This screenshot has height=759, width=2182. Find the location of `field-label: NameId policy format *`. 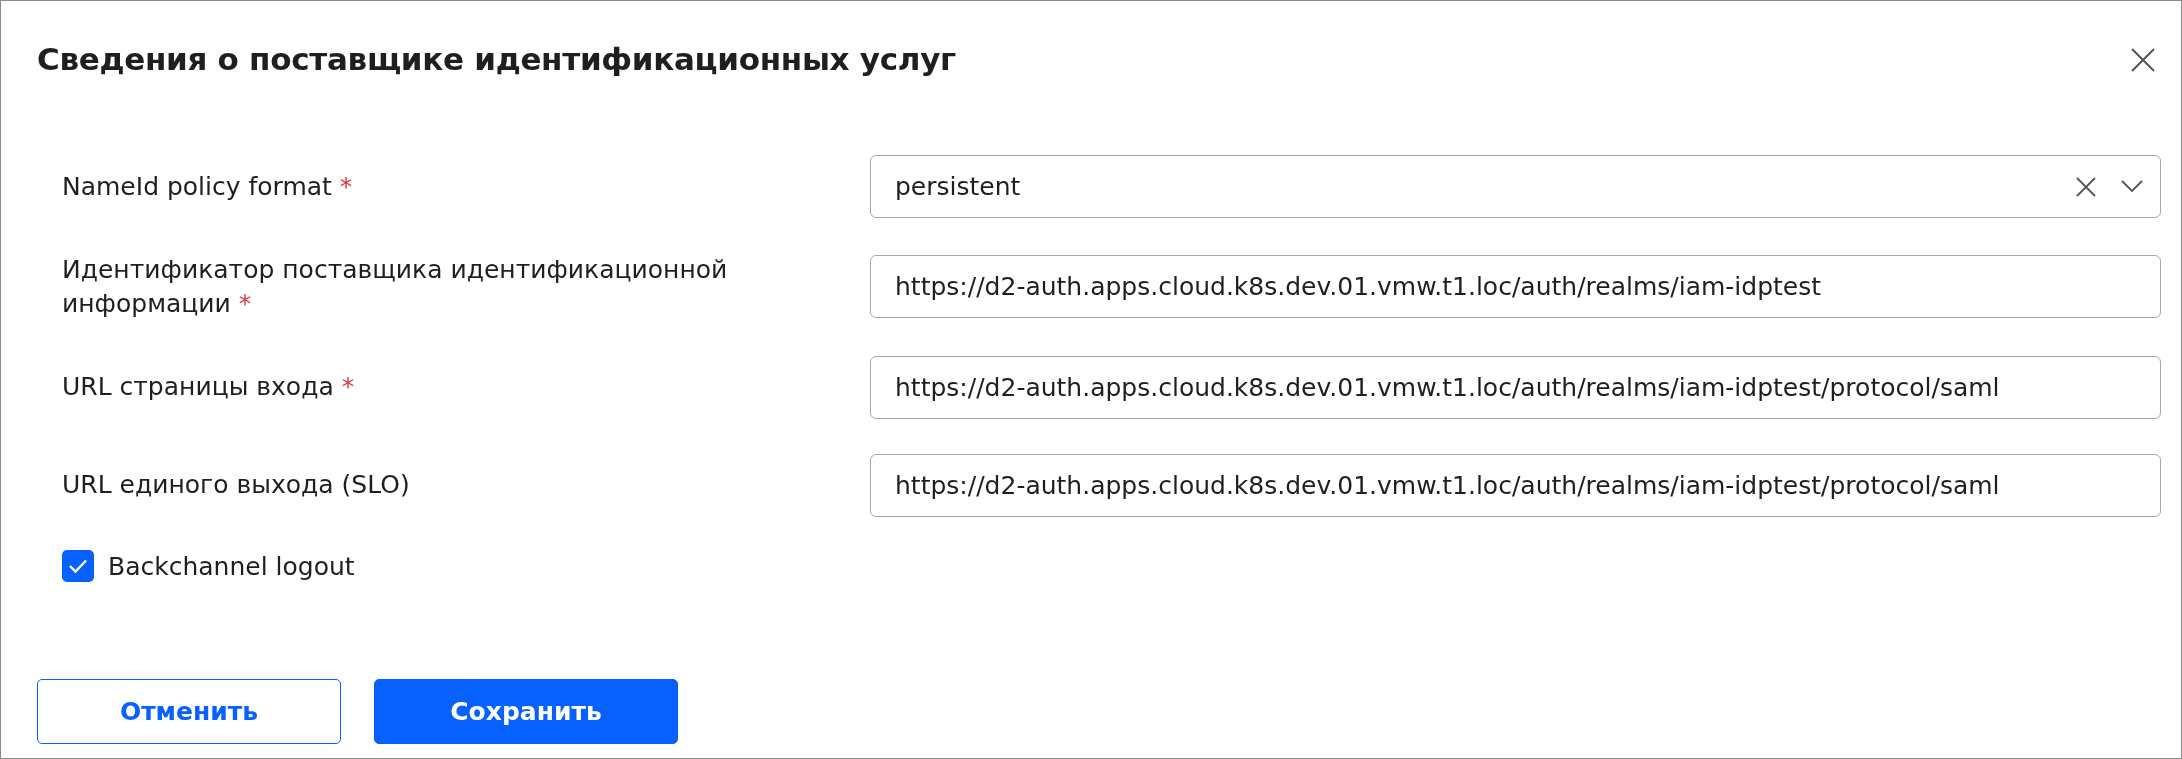

field-label: NameId policy format * is located at coordinates (208, 186).